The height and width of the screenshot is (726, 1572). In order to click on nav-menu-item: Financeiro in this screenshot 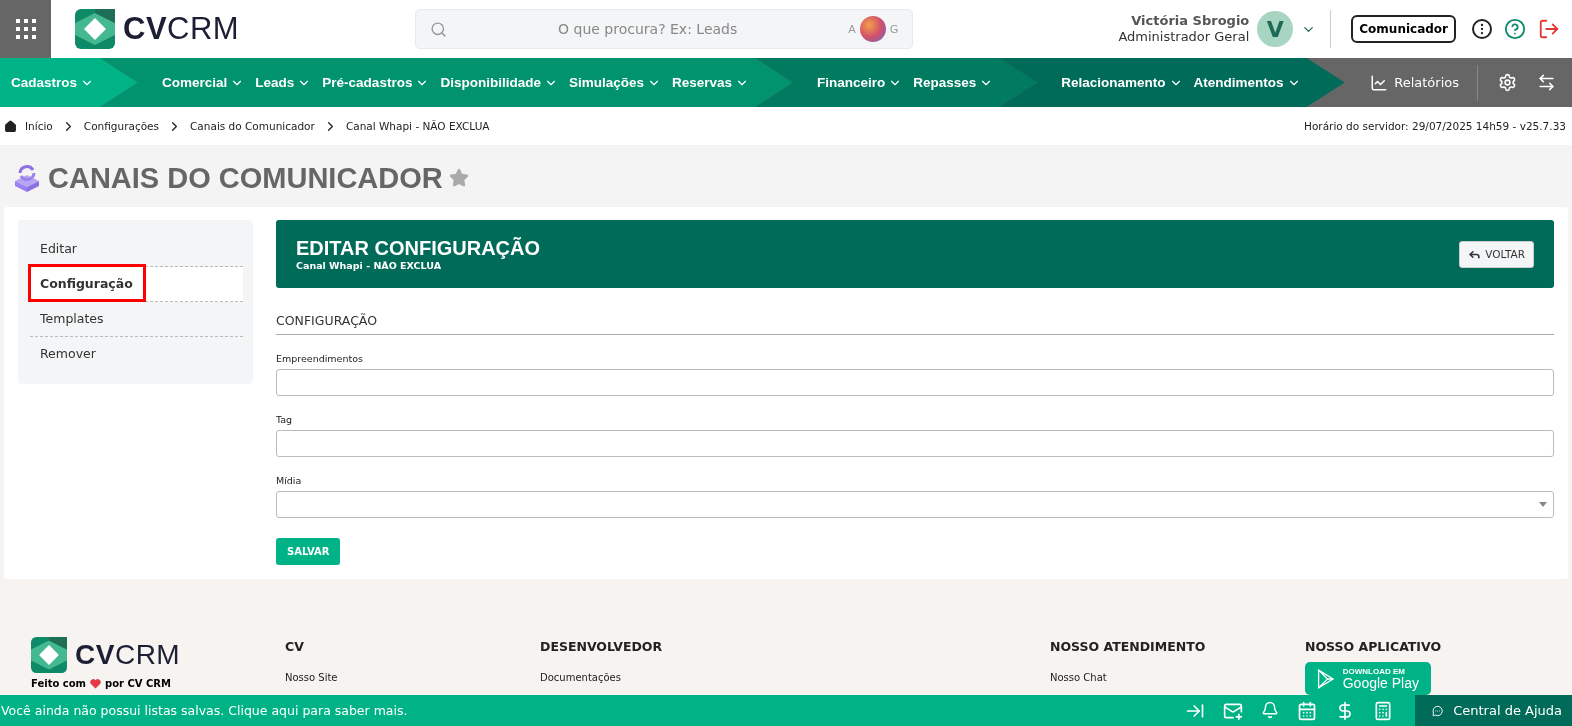, I will do `click(860, 82)`.